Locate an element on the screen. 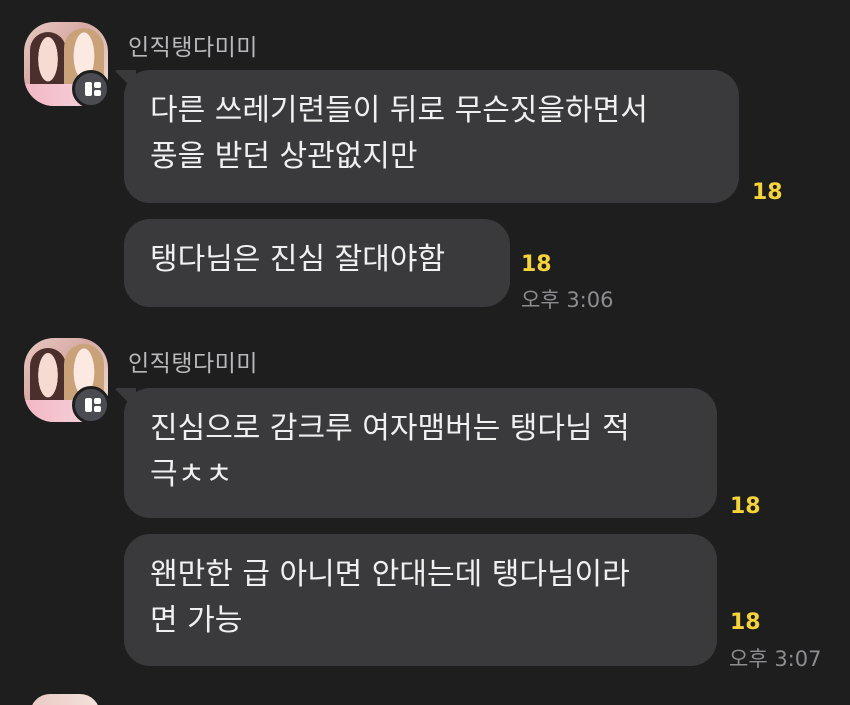 The width and height of the screenshot is (850, 705). message-time: 오후 3:06 is located at coordinates (567, 300).